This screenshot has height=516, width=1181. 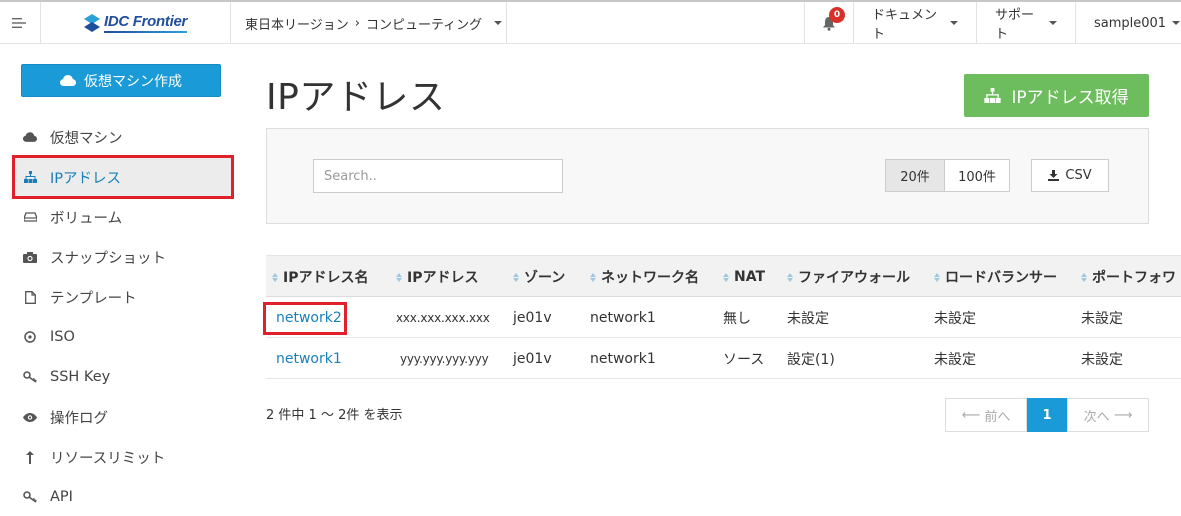 What do you see at coordinates (1047, 415) in the screenshot?
I see `pagination-page-1: 1` at bounding box center [1047, 415].